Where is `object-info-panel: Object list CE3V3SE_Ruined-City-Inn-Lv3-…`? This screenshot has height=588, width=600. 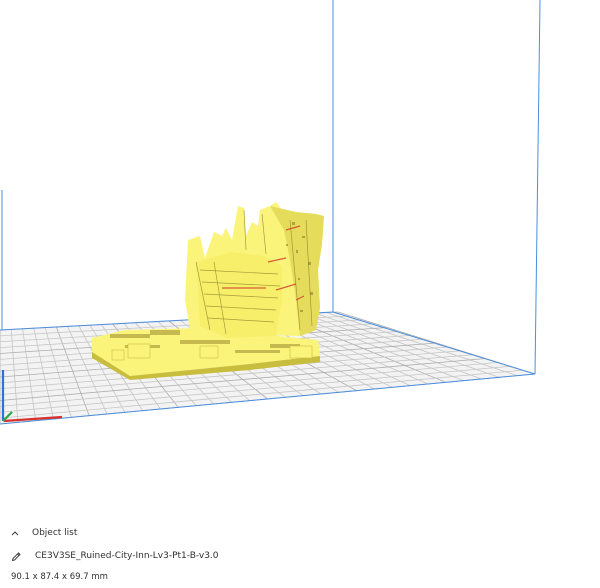 object-info-panel: Object list CE3V3SE_Ruined-City-Inn-Lv3-… is located at coordinates (300, 554).